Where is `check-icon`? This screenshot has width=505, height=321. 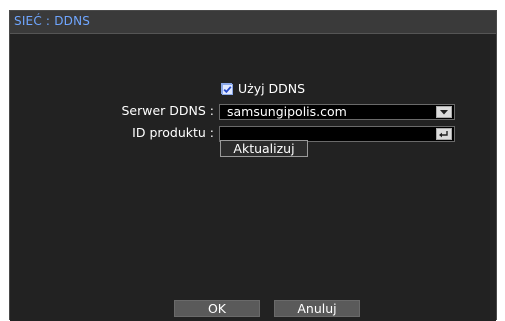 check-icon is located at coordinates (227, 89).